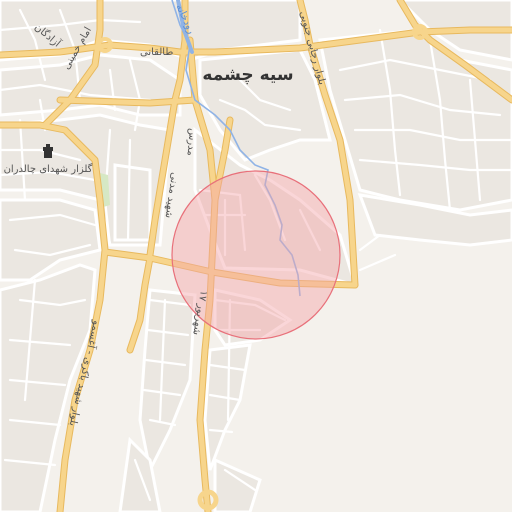 The image size is (512, 512). What do you see at coordinates (247, 75) in the screenshot?
I see `city-label: سیه چشمه` at bounding box center [247, 75].